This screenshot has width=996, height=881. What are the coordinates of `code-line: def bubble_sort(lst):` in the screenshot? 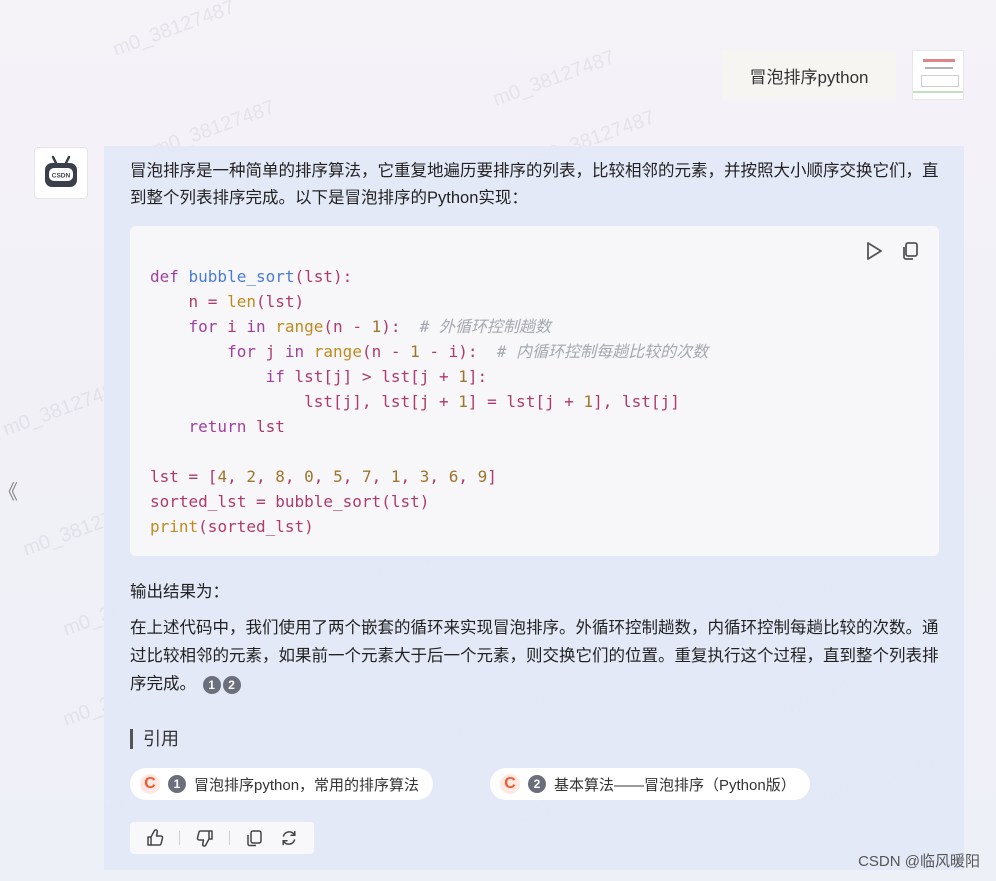 It's located at (251, 276).